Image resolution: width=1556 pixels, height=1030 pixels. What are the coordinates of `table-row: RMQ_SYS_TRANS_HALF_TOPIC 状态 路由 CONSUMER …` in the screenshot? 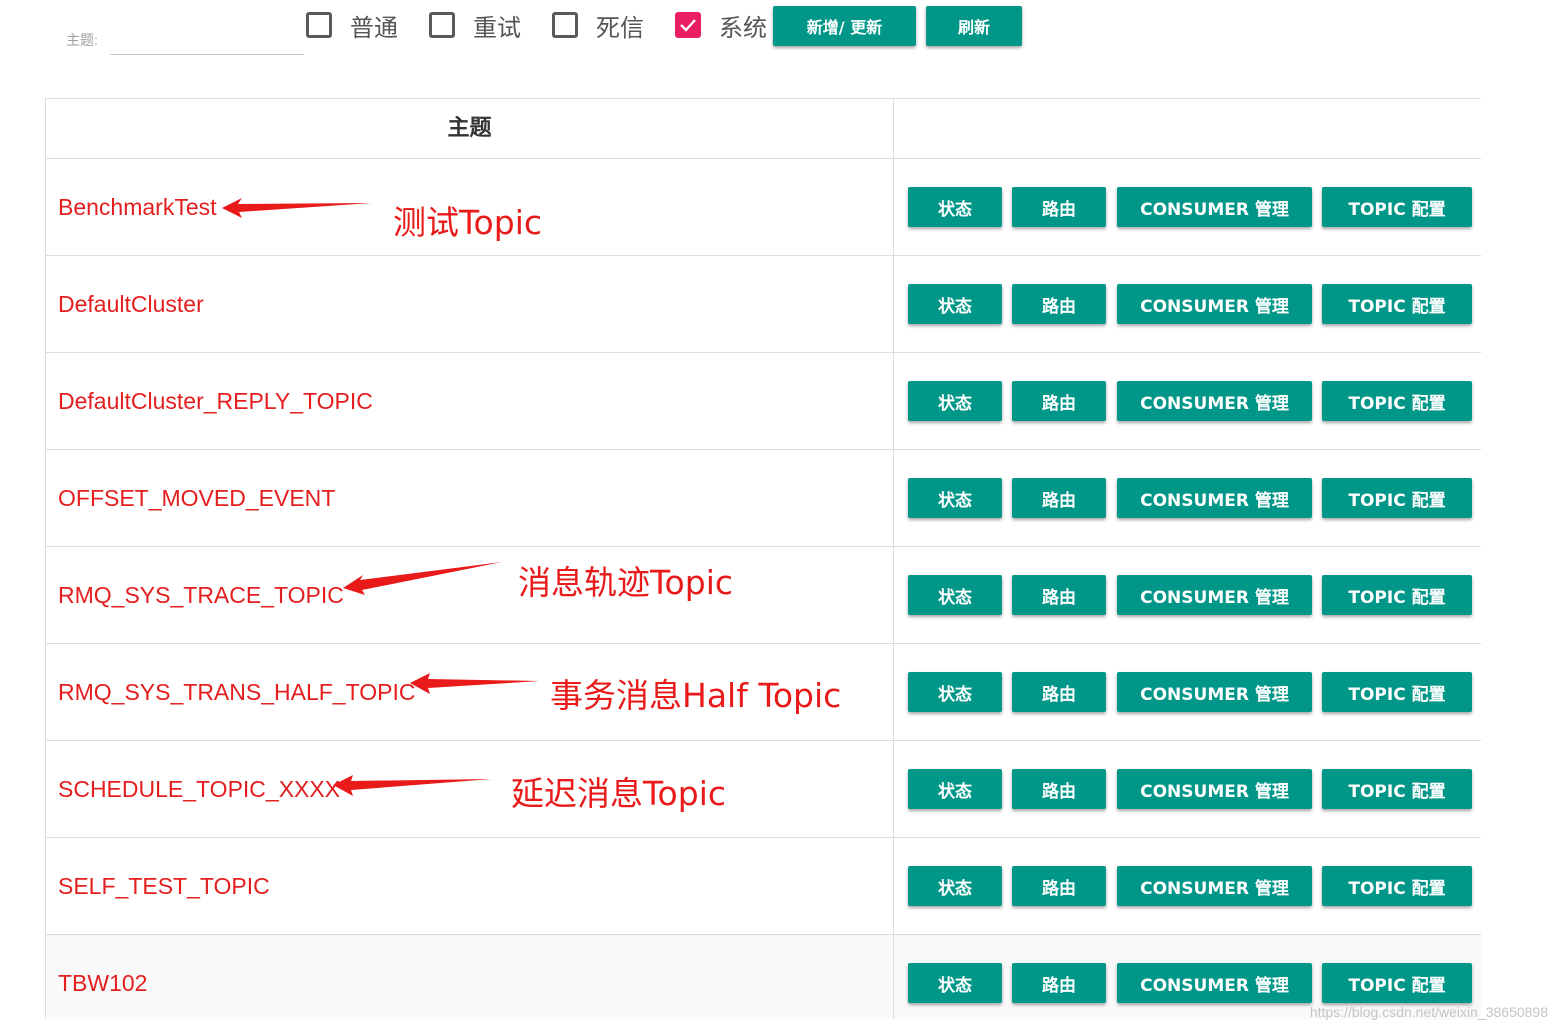 It's located at (763, 692).